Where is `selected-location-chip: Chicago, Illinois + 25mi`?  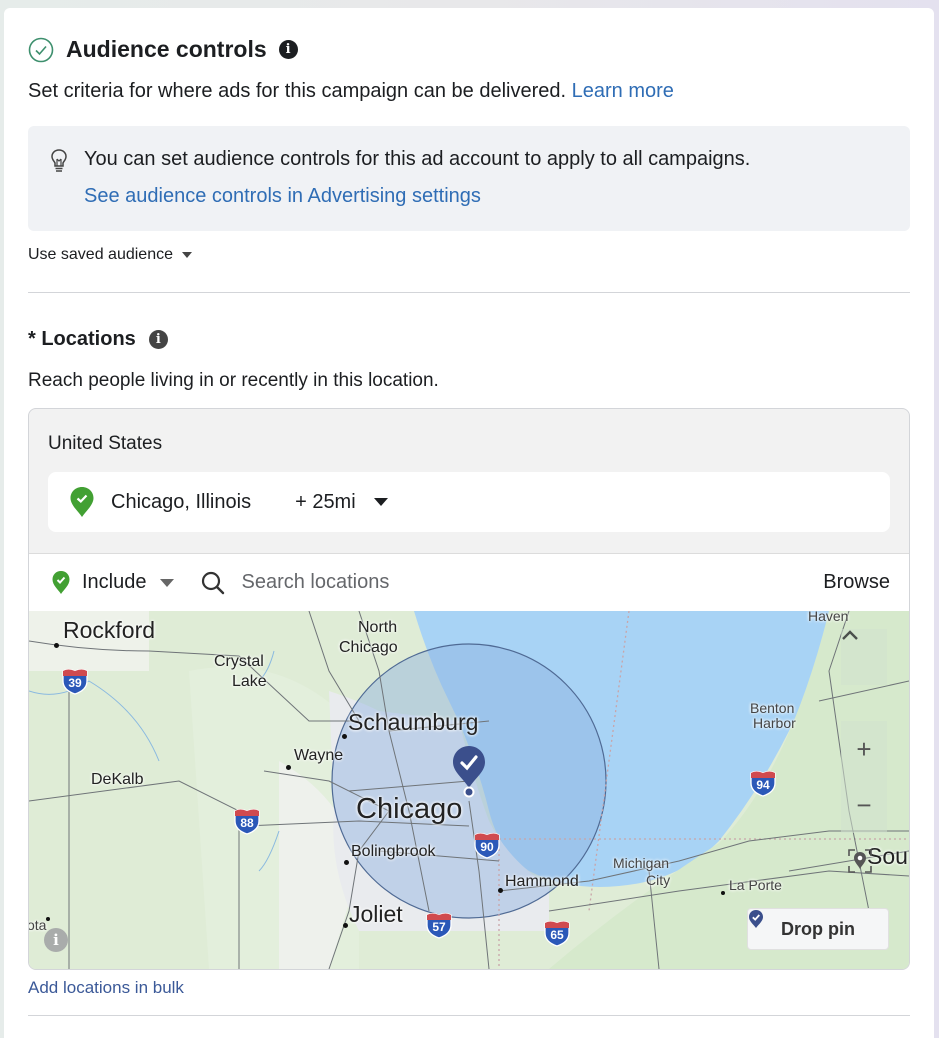
selected-location-chip: Chicago, Illinois + 25mi is located at coordinates (469, 502).